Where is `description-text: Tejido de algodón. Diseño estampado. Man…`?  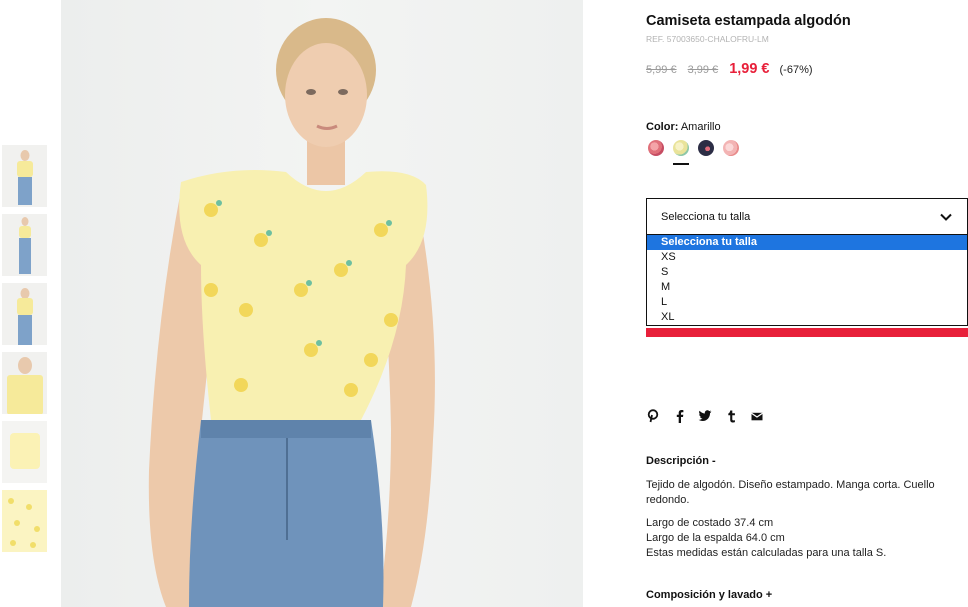
description-text: Tejido de algodón. Diseño estampado. Man… is located at coordinates (790, 492).